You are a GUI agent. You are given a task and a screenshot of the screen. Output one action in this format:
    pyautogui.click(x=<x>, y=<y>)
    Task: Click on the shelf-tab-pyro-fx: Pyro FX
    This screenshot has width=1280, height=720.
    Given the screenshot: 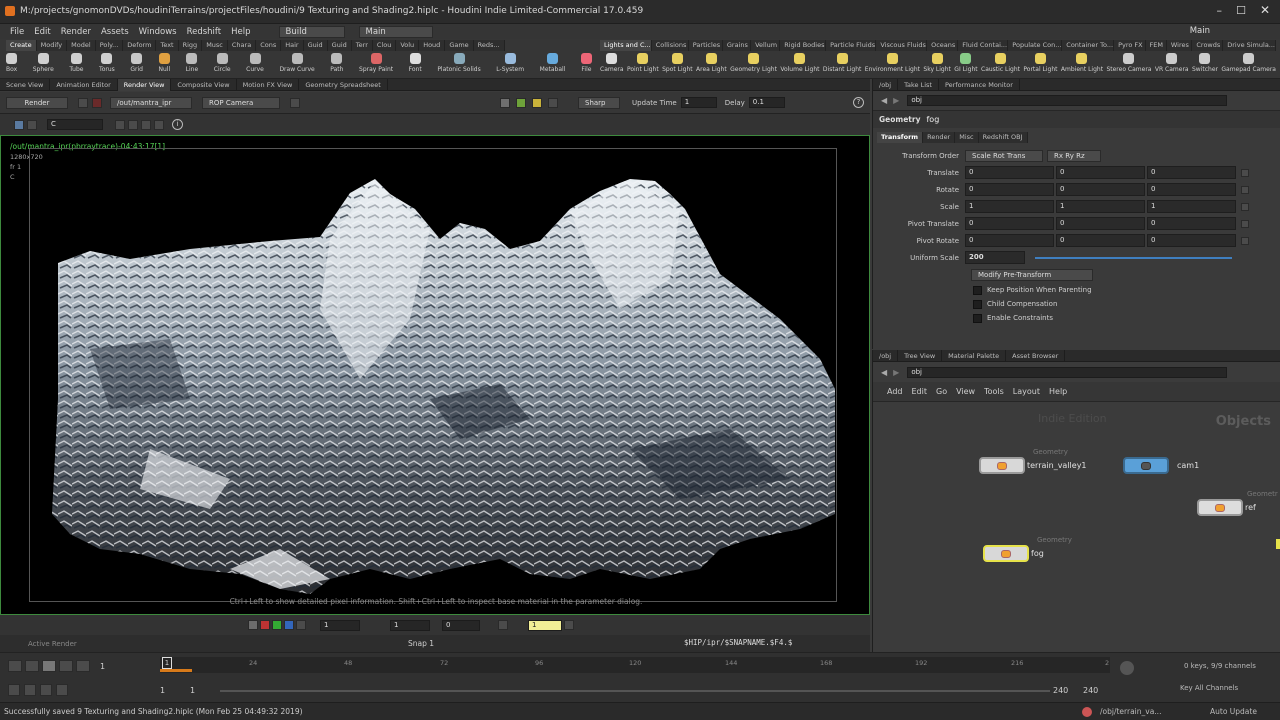 What is the action you would take?
    pyautogui.click(x=1130, y=45)
    